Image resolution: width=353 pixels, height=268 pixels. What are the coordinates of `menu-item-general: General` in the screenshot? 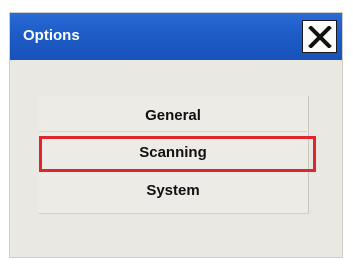 It's located at (173, 116).